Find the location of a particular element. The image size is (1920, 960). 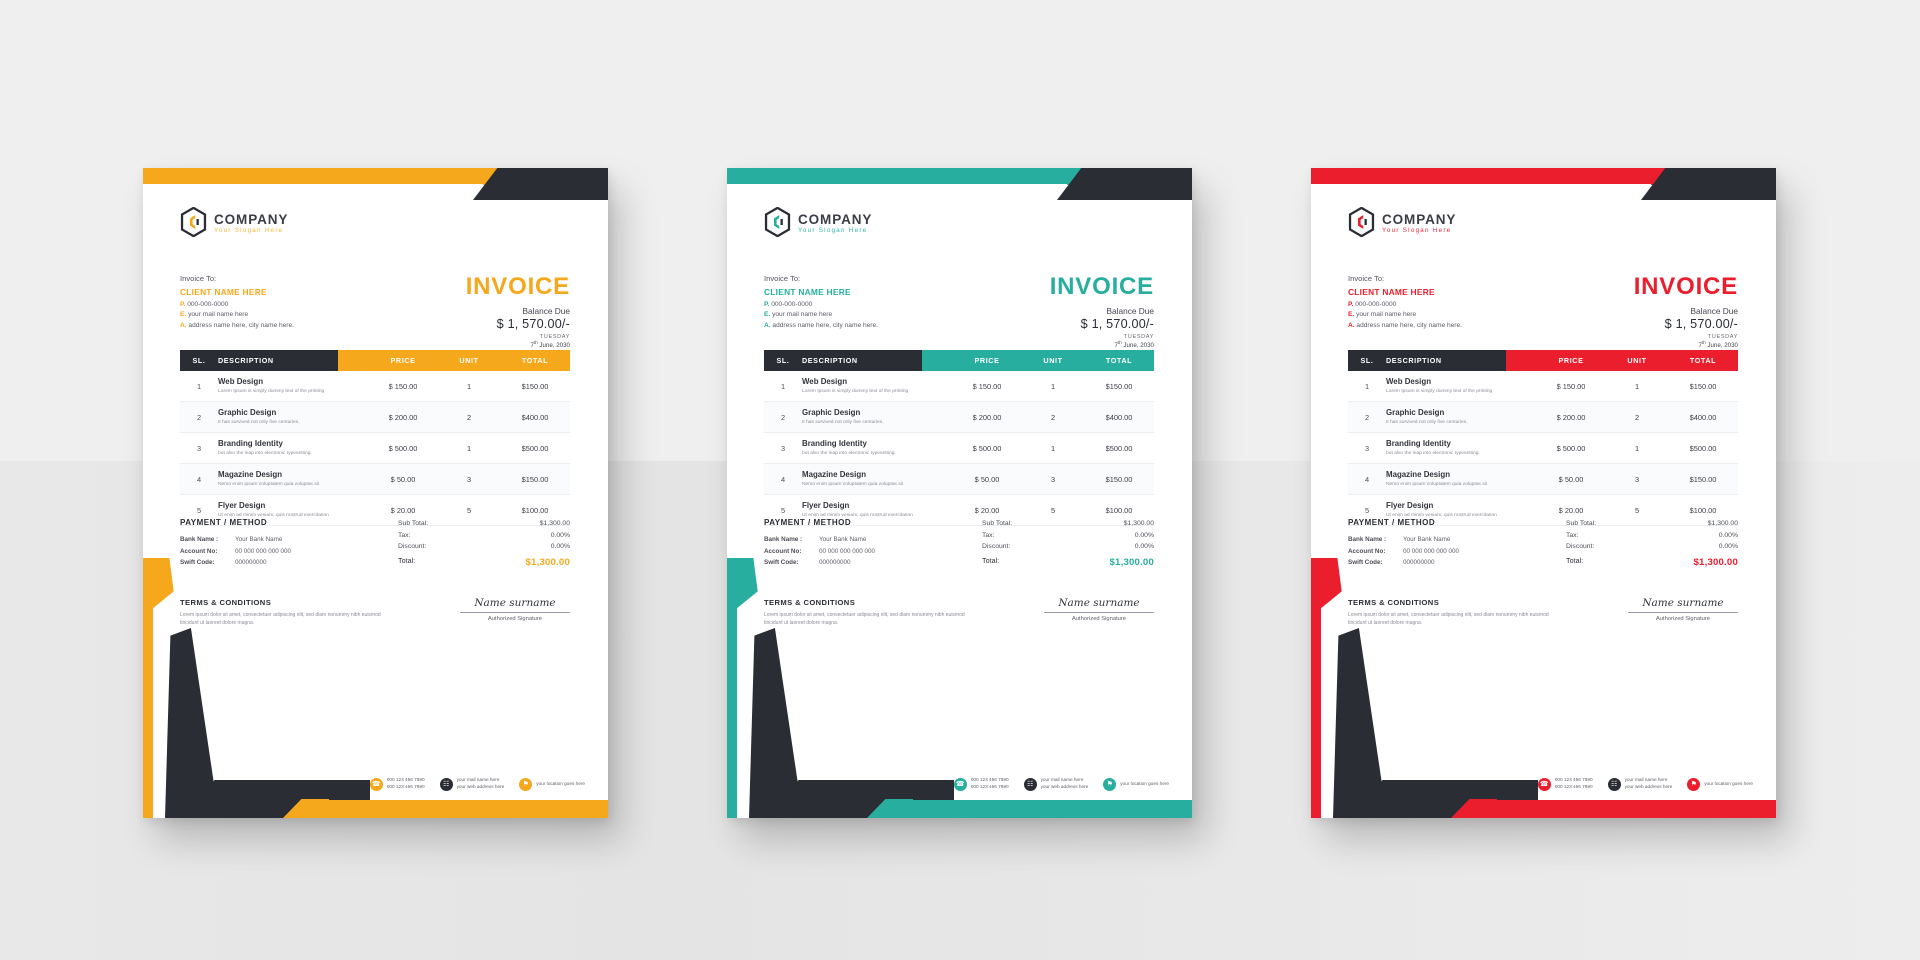

column-header-total: TOTAL is located at coordinates (535, 360).